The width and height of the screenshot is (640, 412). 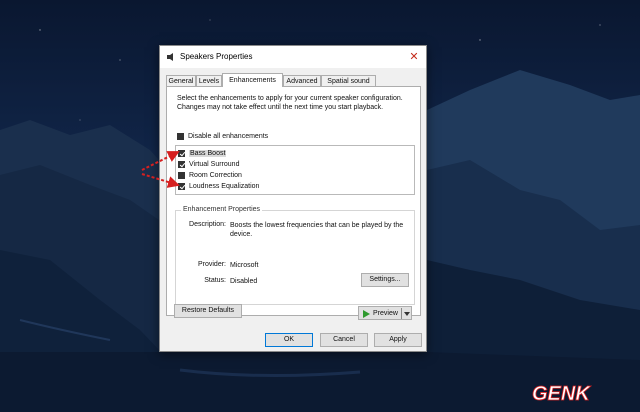 I want to click on close-icon: ✕, so click(x=414, y=57).